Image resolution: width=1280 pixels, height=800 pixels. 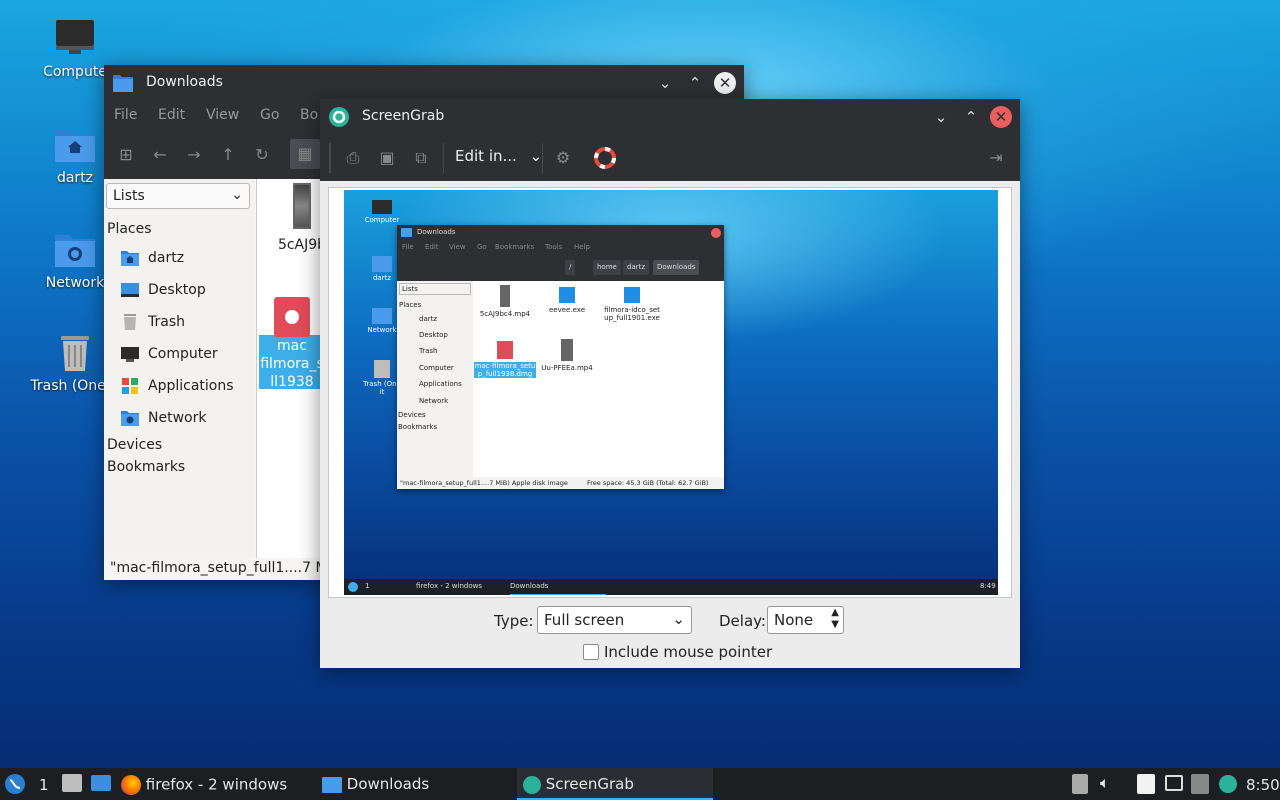 I want to click on devices-header: Devices, so click(x=134, y=445).